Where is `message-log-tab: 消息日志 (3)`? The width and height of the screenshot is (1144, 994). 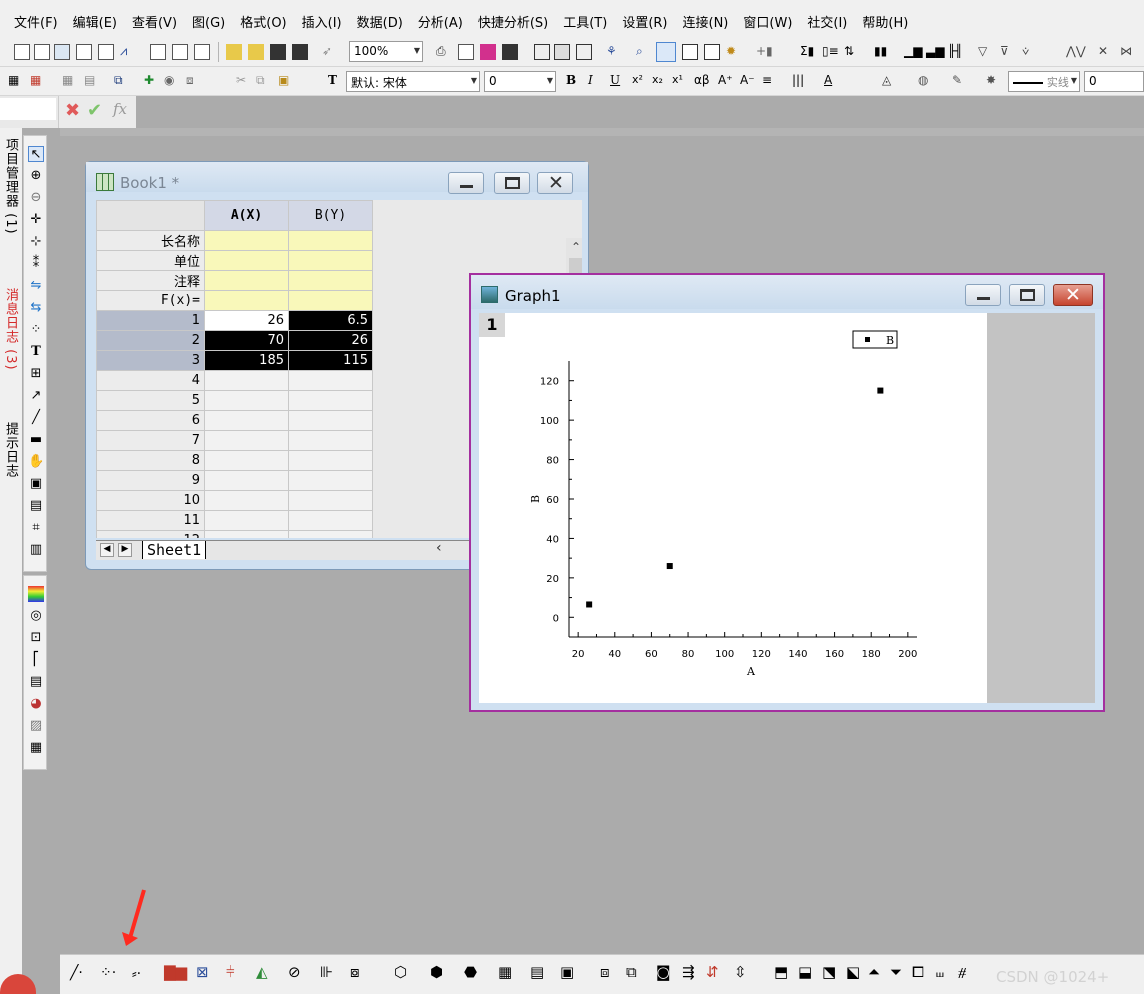 message-log-tab: 消息日志 (3) is located at coordinates (10, 329).